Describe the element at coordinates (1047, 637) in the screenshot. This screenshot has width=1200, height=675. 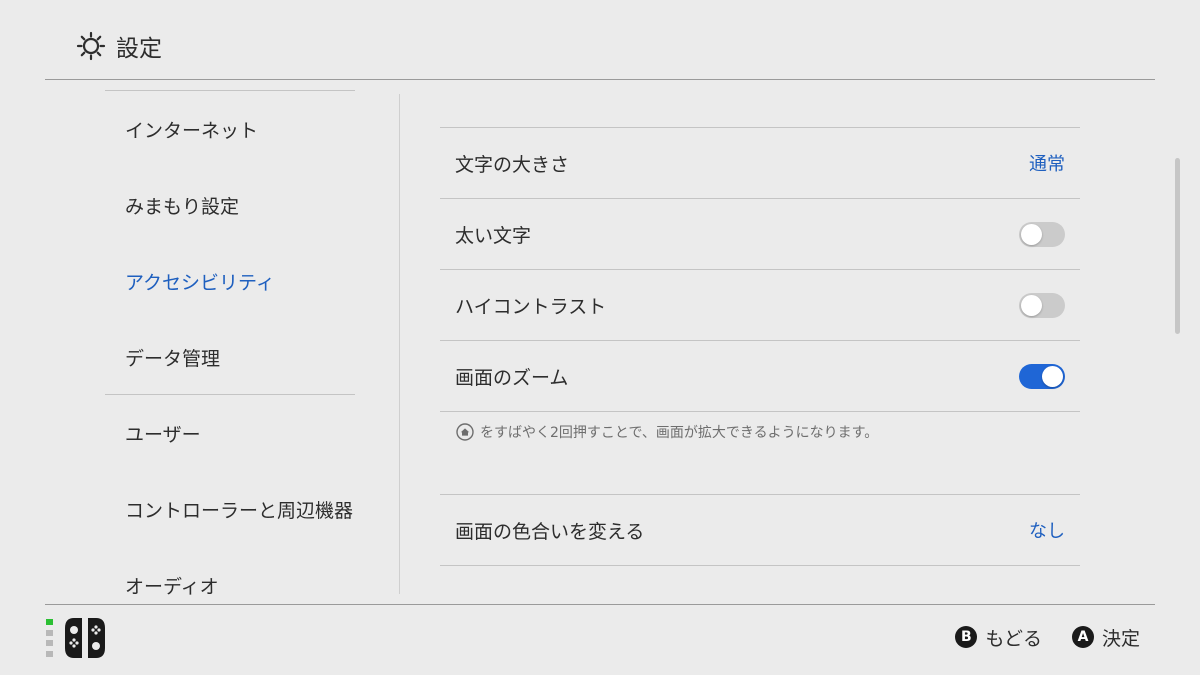
I see `button-hints: B もどる A 決定` at that location.